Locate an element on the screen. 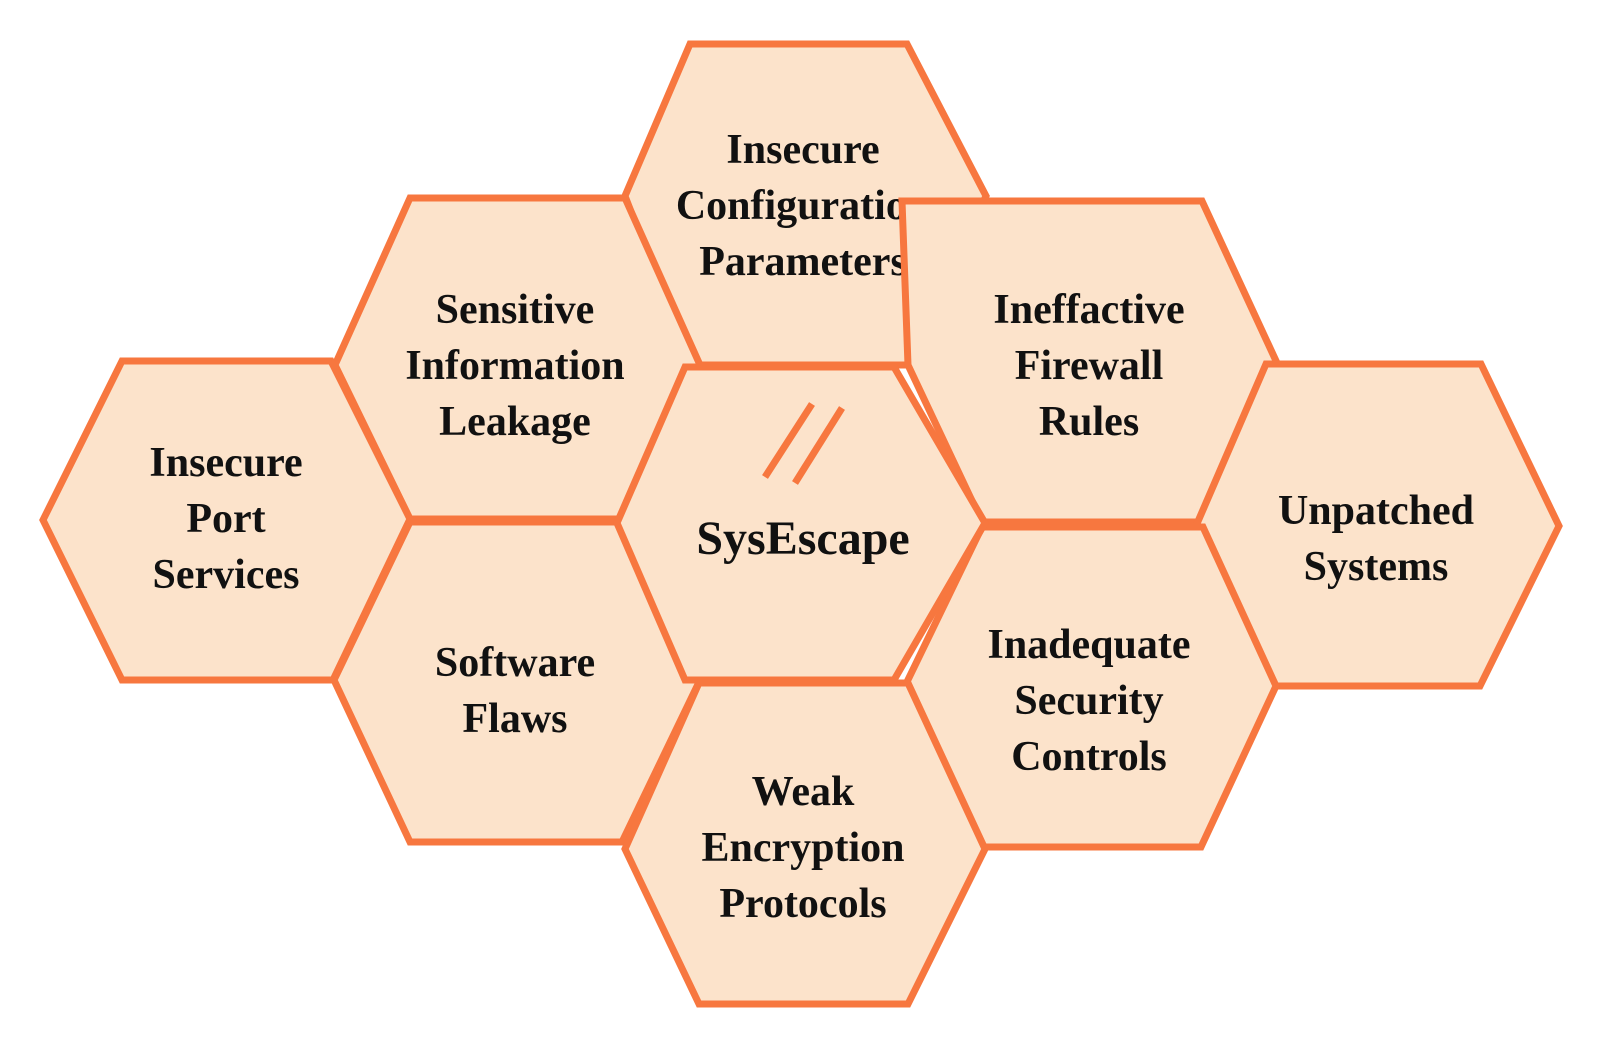 The width and height of the screenshot is (1600, 1046). hexagon-label-line: Systems is located at coordinates (1376, 567).